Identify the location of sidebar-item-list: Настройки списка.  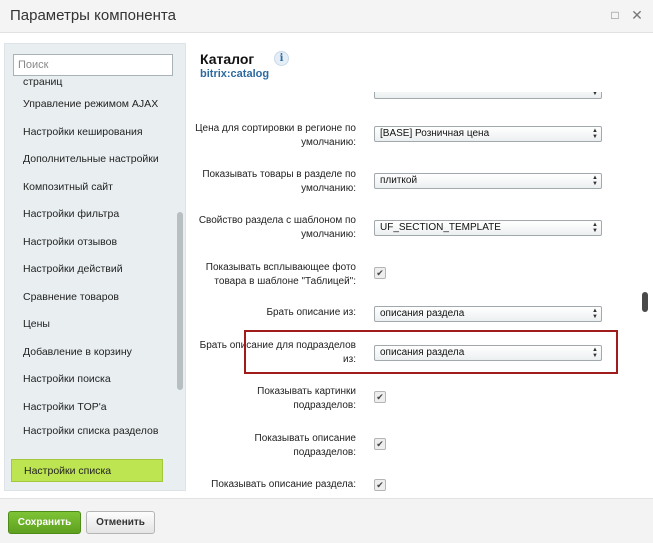
(87, 470).